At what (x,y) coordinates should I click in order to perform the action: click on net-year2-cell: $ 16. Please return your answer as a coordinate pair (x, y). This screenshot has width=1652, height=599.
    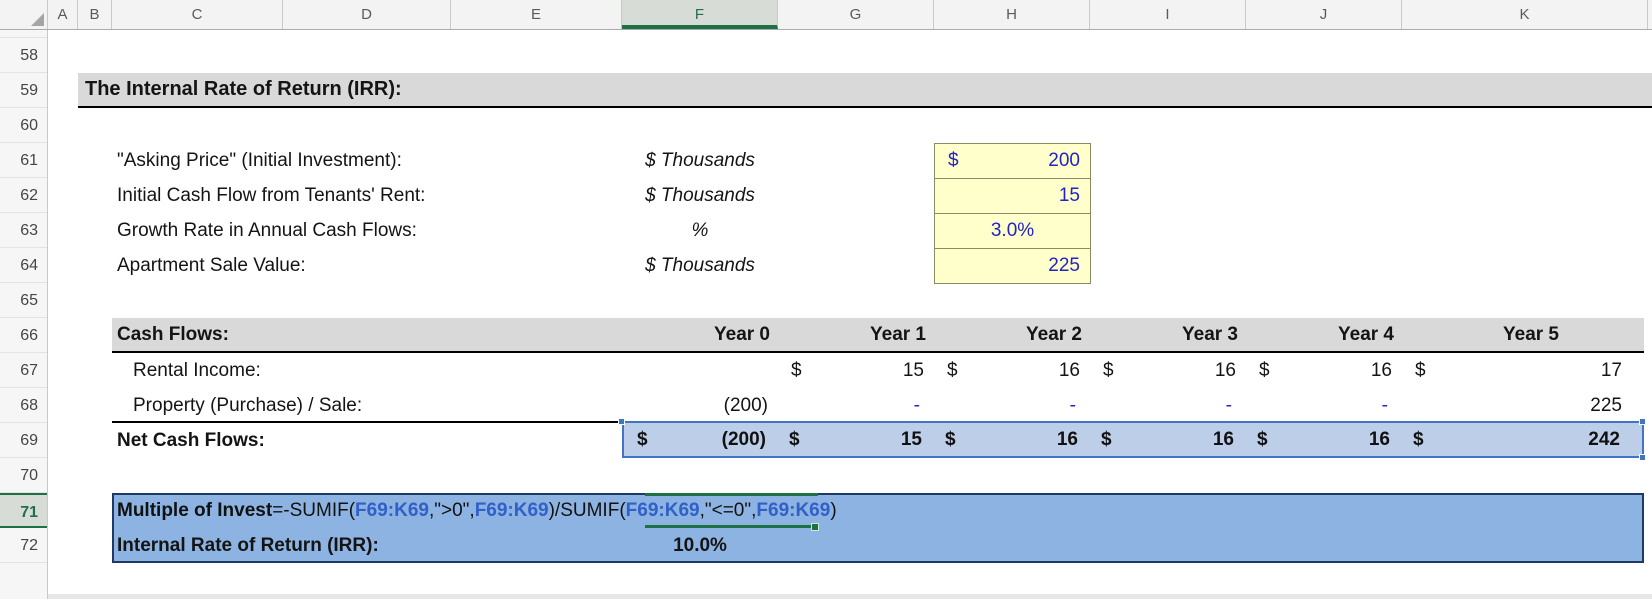
    Looking at the image, I should click on (1010, 439).